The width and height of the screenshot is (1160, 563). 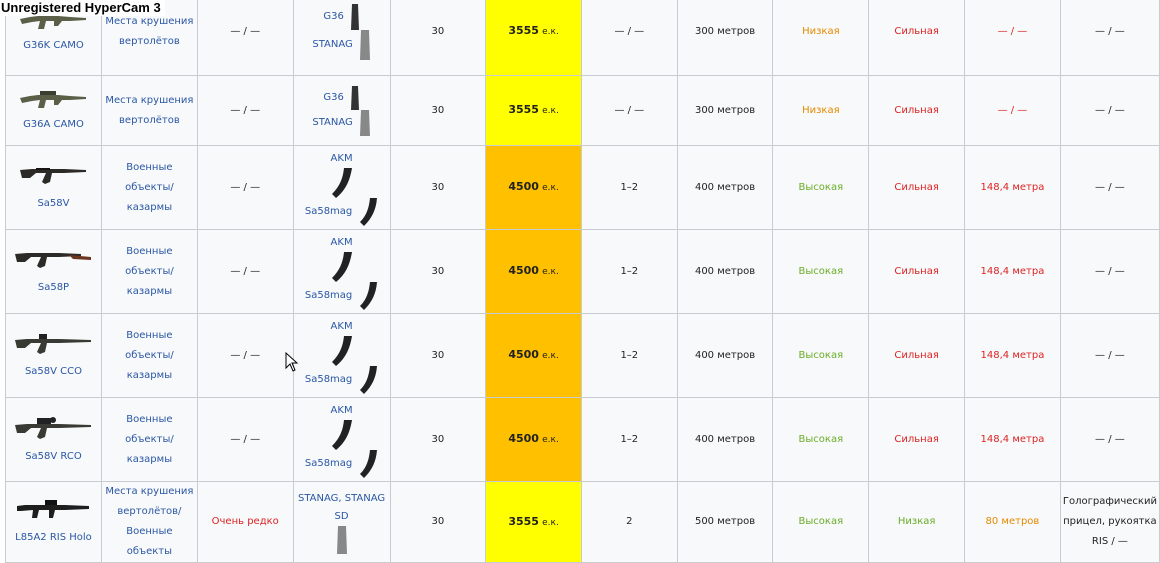 What do you see at coordinates (917, 522) in the screenshot?
I see `recoil-cell: Низкая` at bounding box center [917, 522].